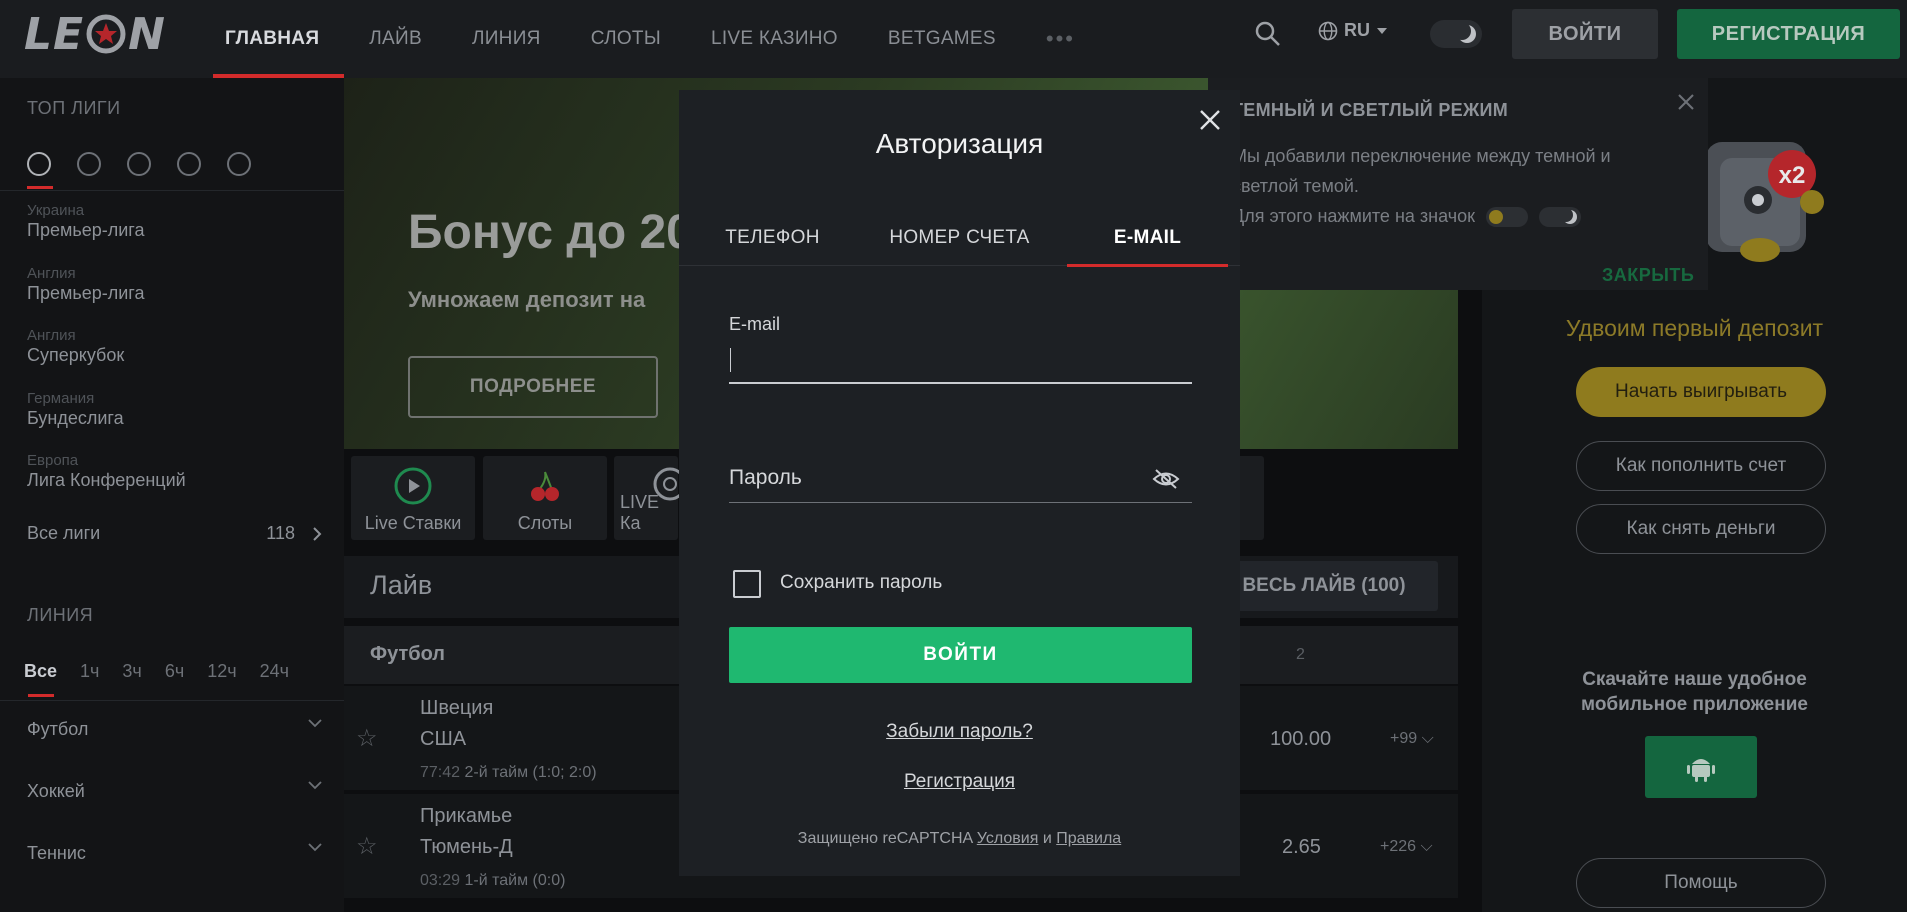 This screenshot has height=912, width=1907. I want to click on recaptcha-notice: Защищено reCAPTCHA Условия и Правила, so click(959, 839).